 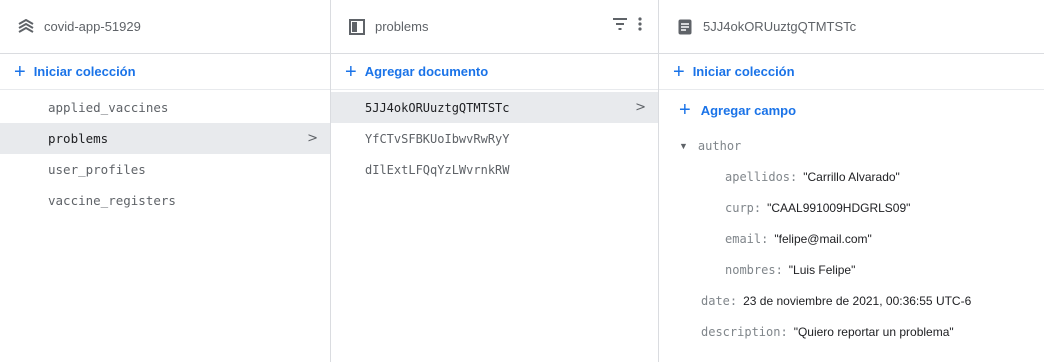 What do you see at coordinates (744, 331) in the screenshot?
I see `field-key: description:` at bounding box center [744, 331].